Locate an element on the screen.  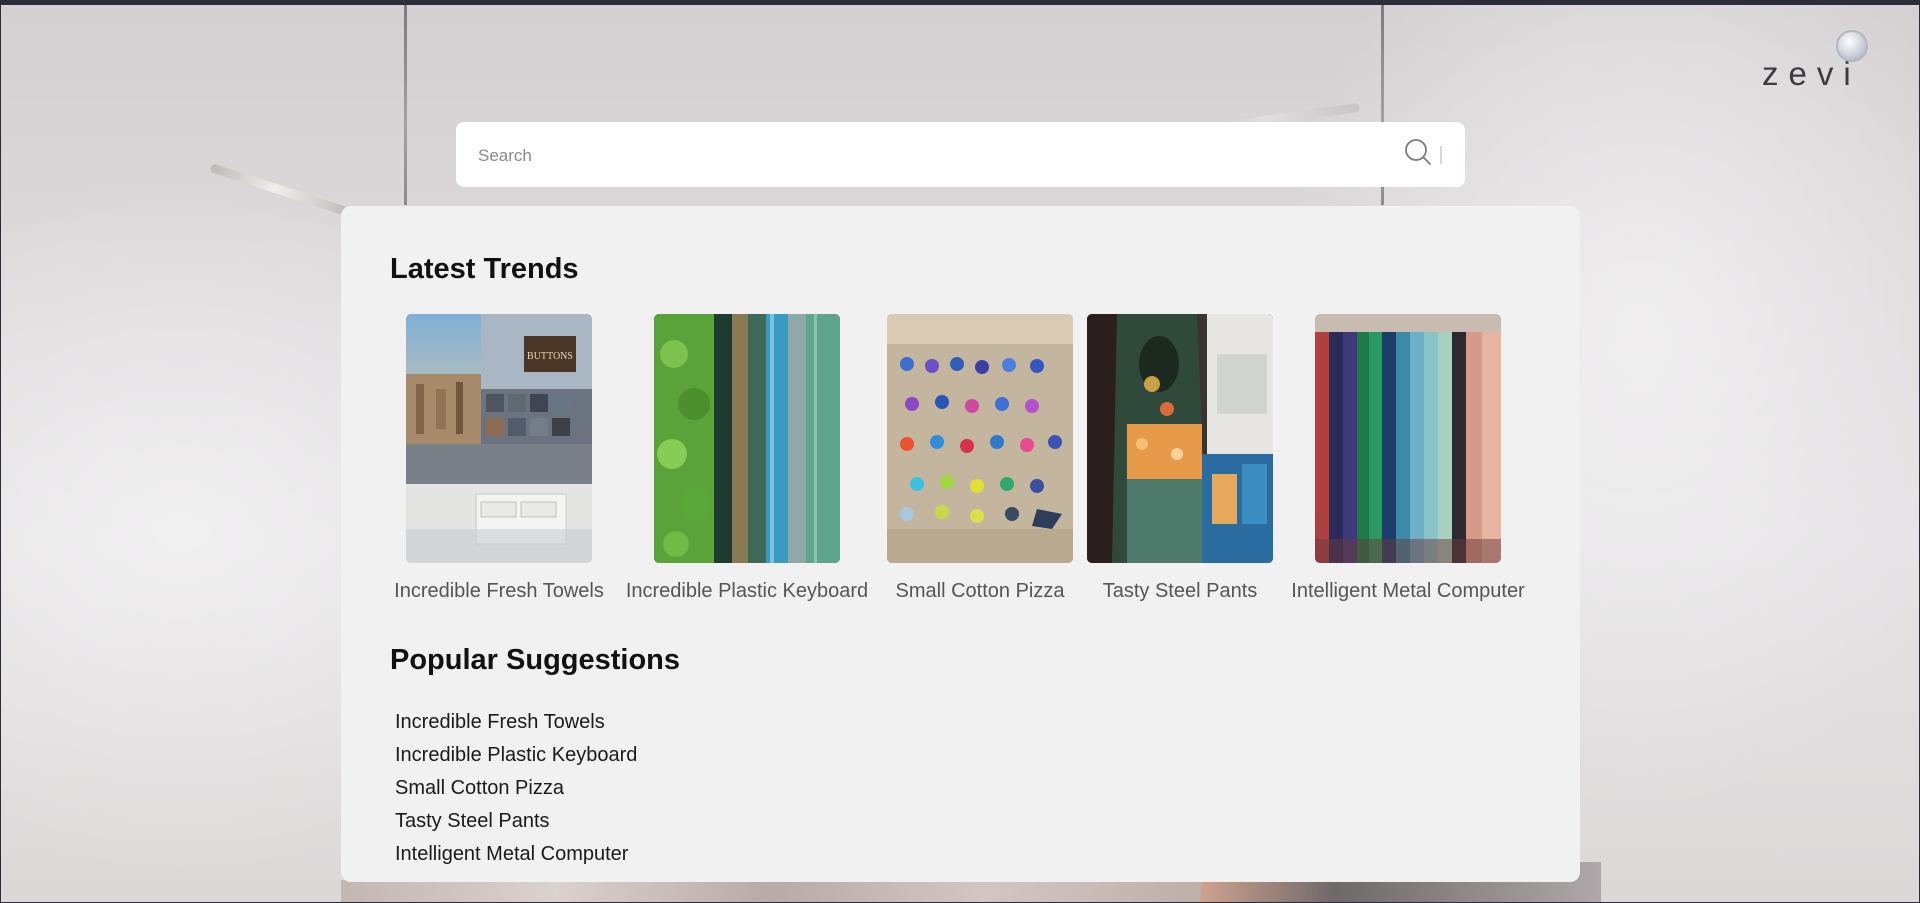
svg-text: BUTTONS is located at coordinates (550, 356).